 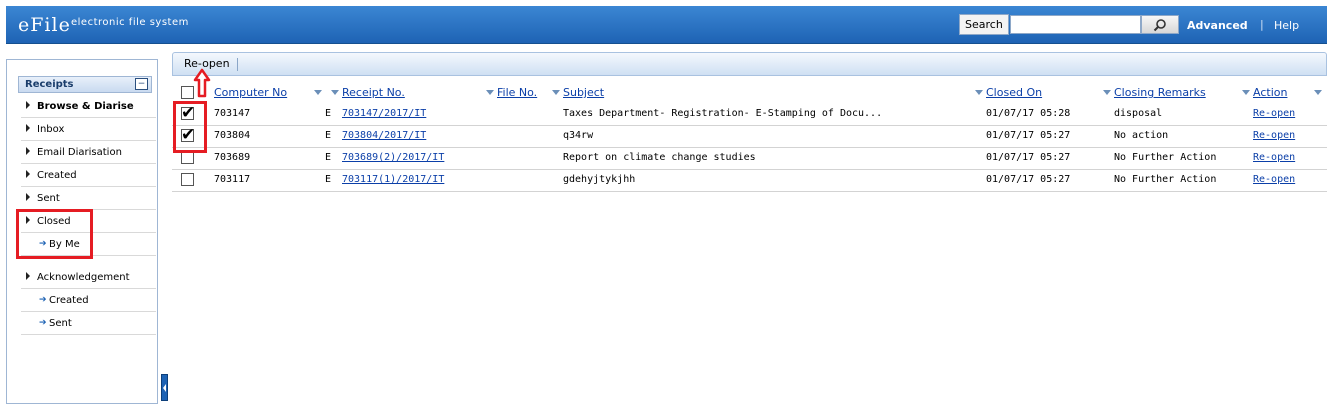 I want to click on search-icon, so click(x=1159, y=24).